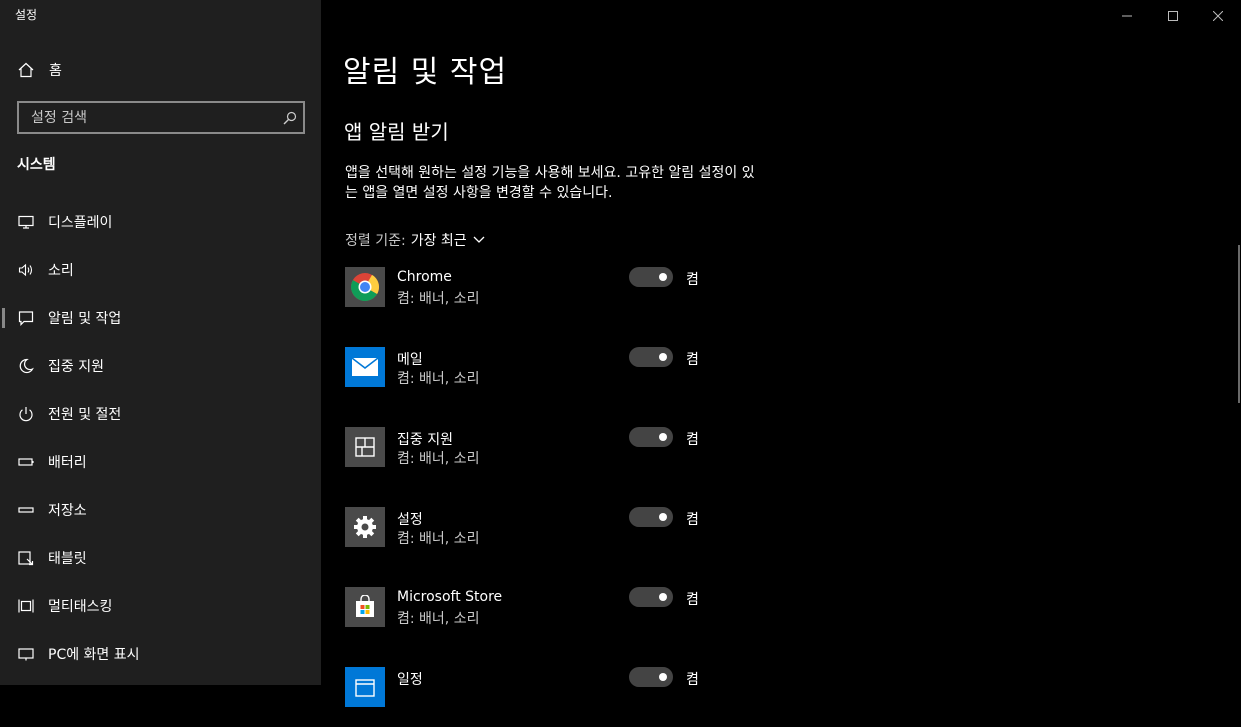  I want to click on project-icon, so click(26, 654).